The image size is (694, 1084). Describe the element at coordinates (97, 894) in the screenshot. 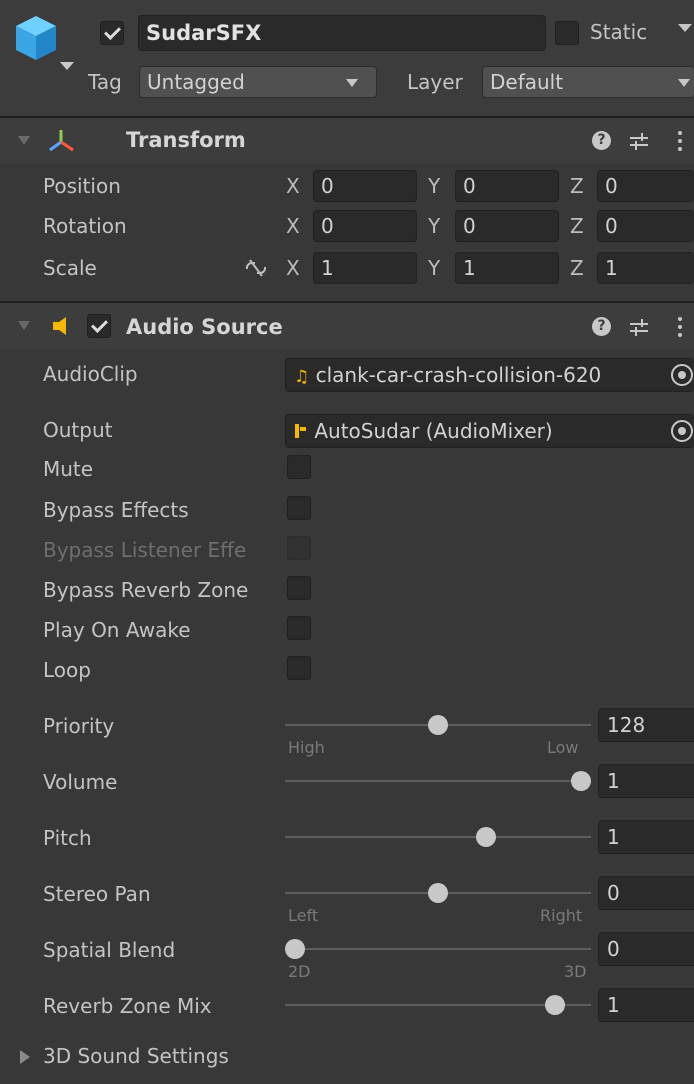

I see `stereo-pan-label: Stereo Pan` at that location.